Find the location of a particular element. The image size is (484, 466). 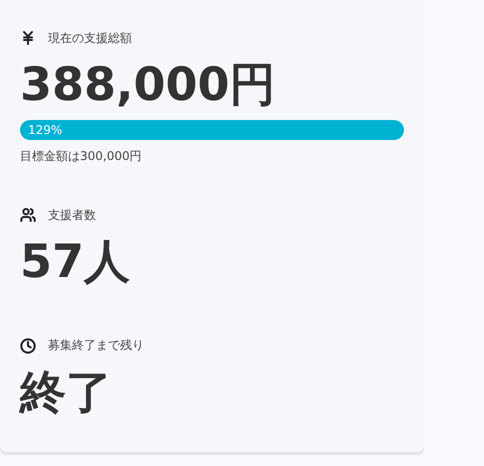

stat-value: 388,000円 is located at coordinates (148, 84).